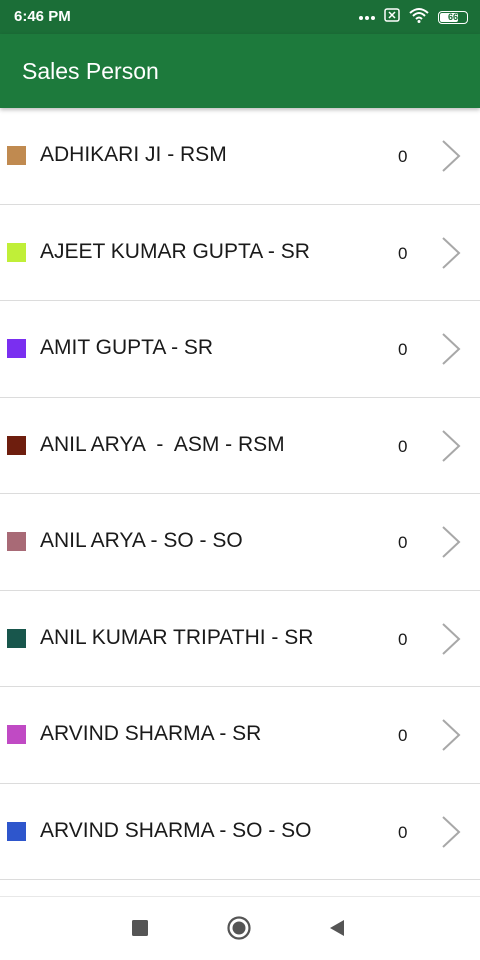  I want to click on navigation-bar, so click(240, 928).